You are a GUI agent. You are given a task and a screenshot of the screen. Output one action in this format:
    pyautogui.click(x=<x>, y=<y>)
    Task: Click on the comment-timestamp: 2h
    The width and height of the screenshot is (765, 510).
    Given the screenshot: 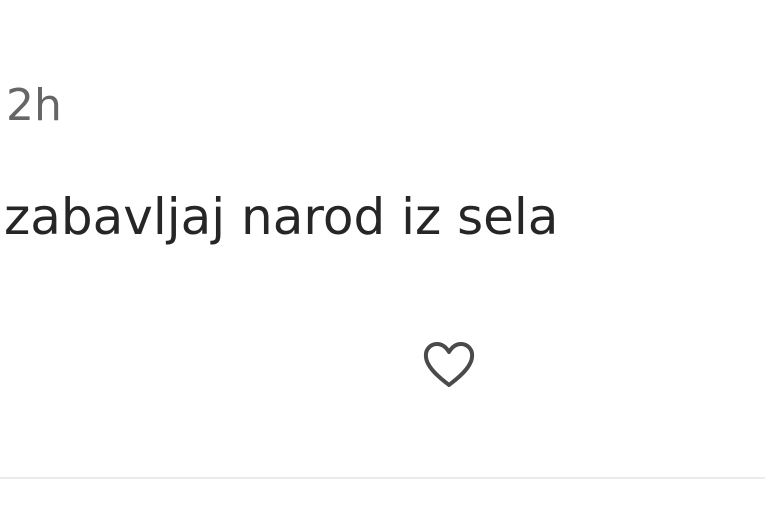 What is the action you would take?
    pyautogui.click(x=34, y=105)
    